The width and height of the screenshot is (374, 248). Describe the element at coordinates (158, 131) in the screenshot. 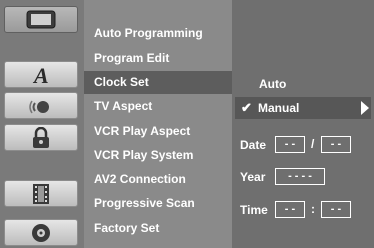

I see `menu-item-vcr-play-aspect: VCR Play Aspect` at that location.